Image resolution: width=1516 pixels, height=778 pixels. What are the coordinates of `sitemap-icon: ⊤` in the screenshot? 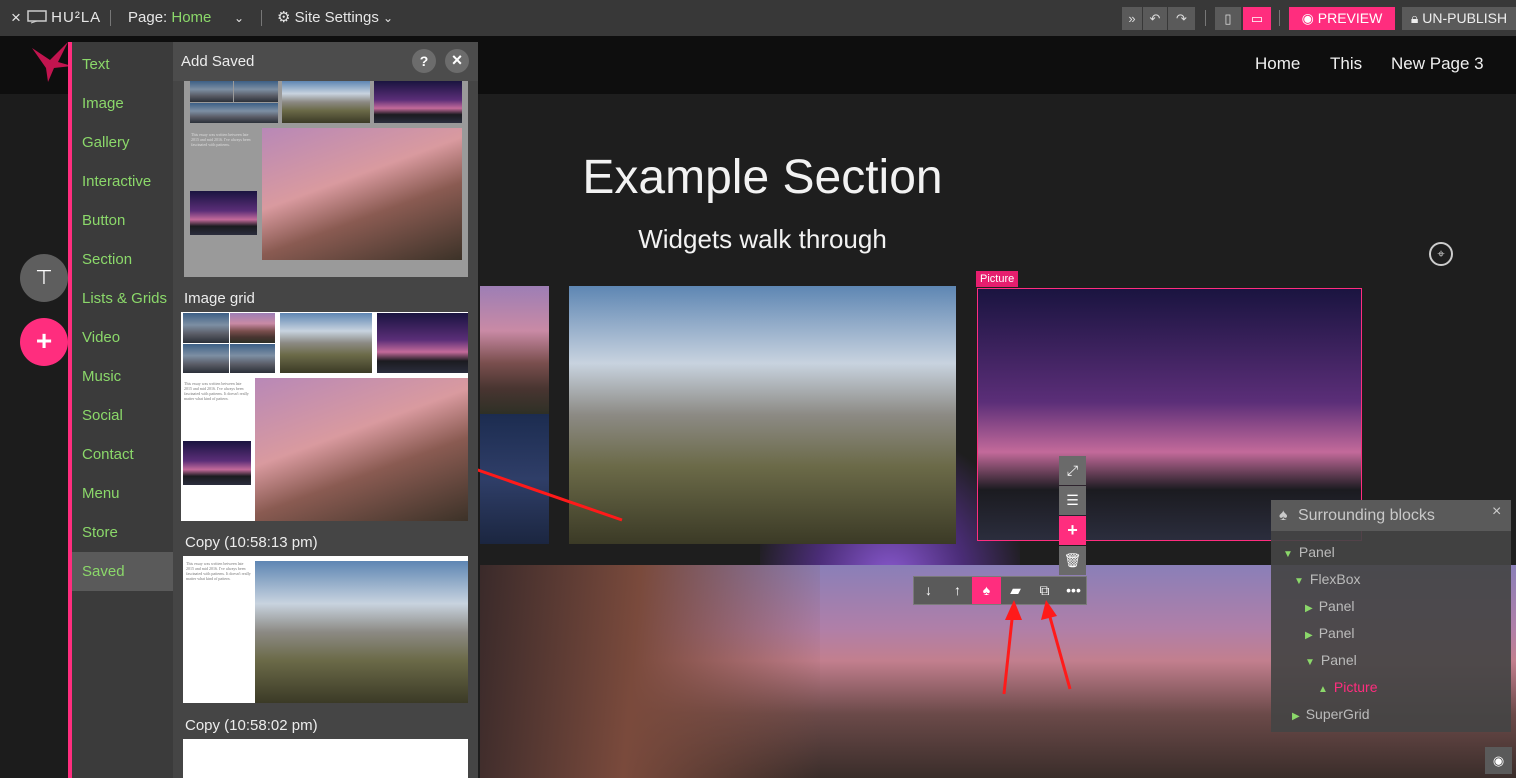 It's located at (44, 278).